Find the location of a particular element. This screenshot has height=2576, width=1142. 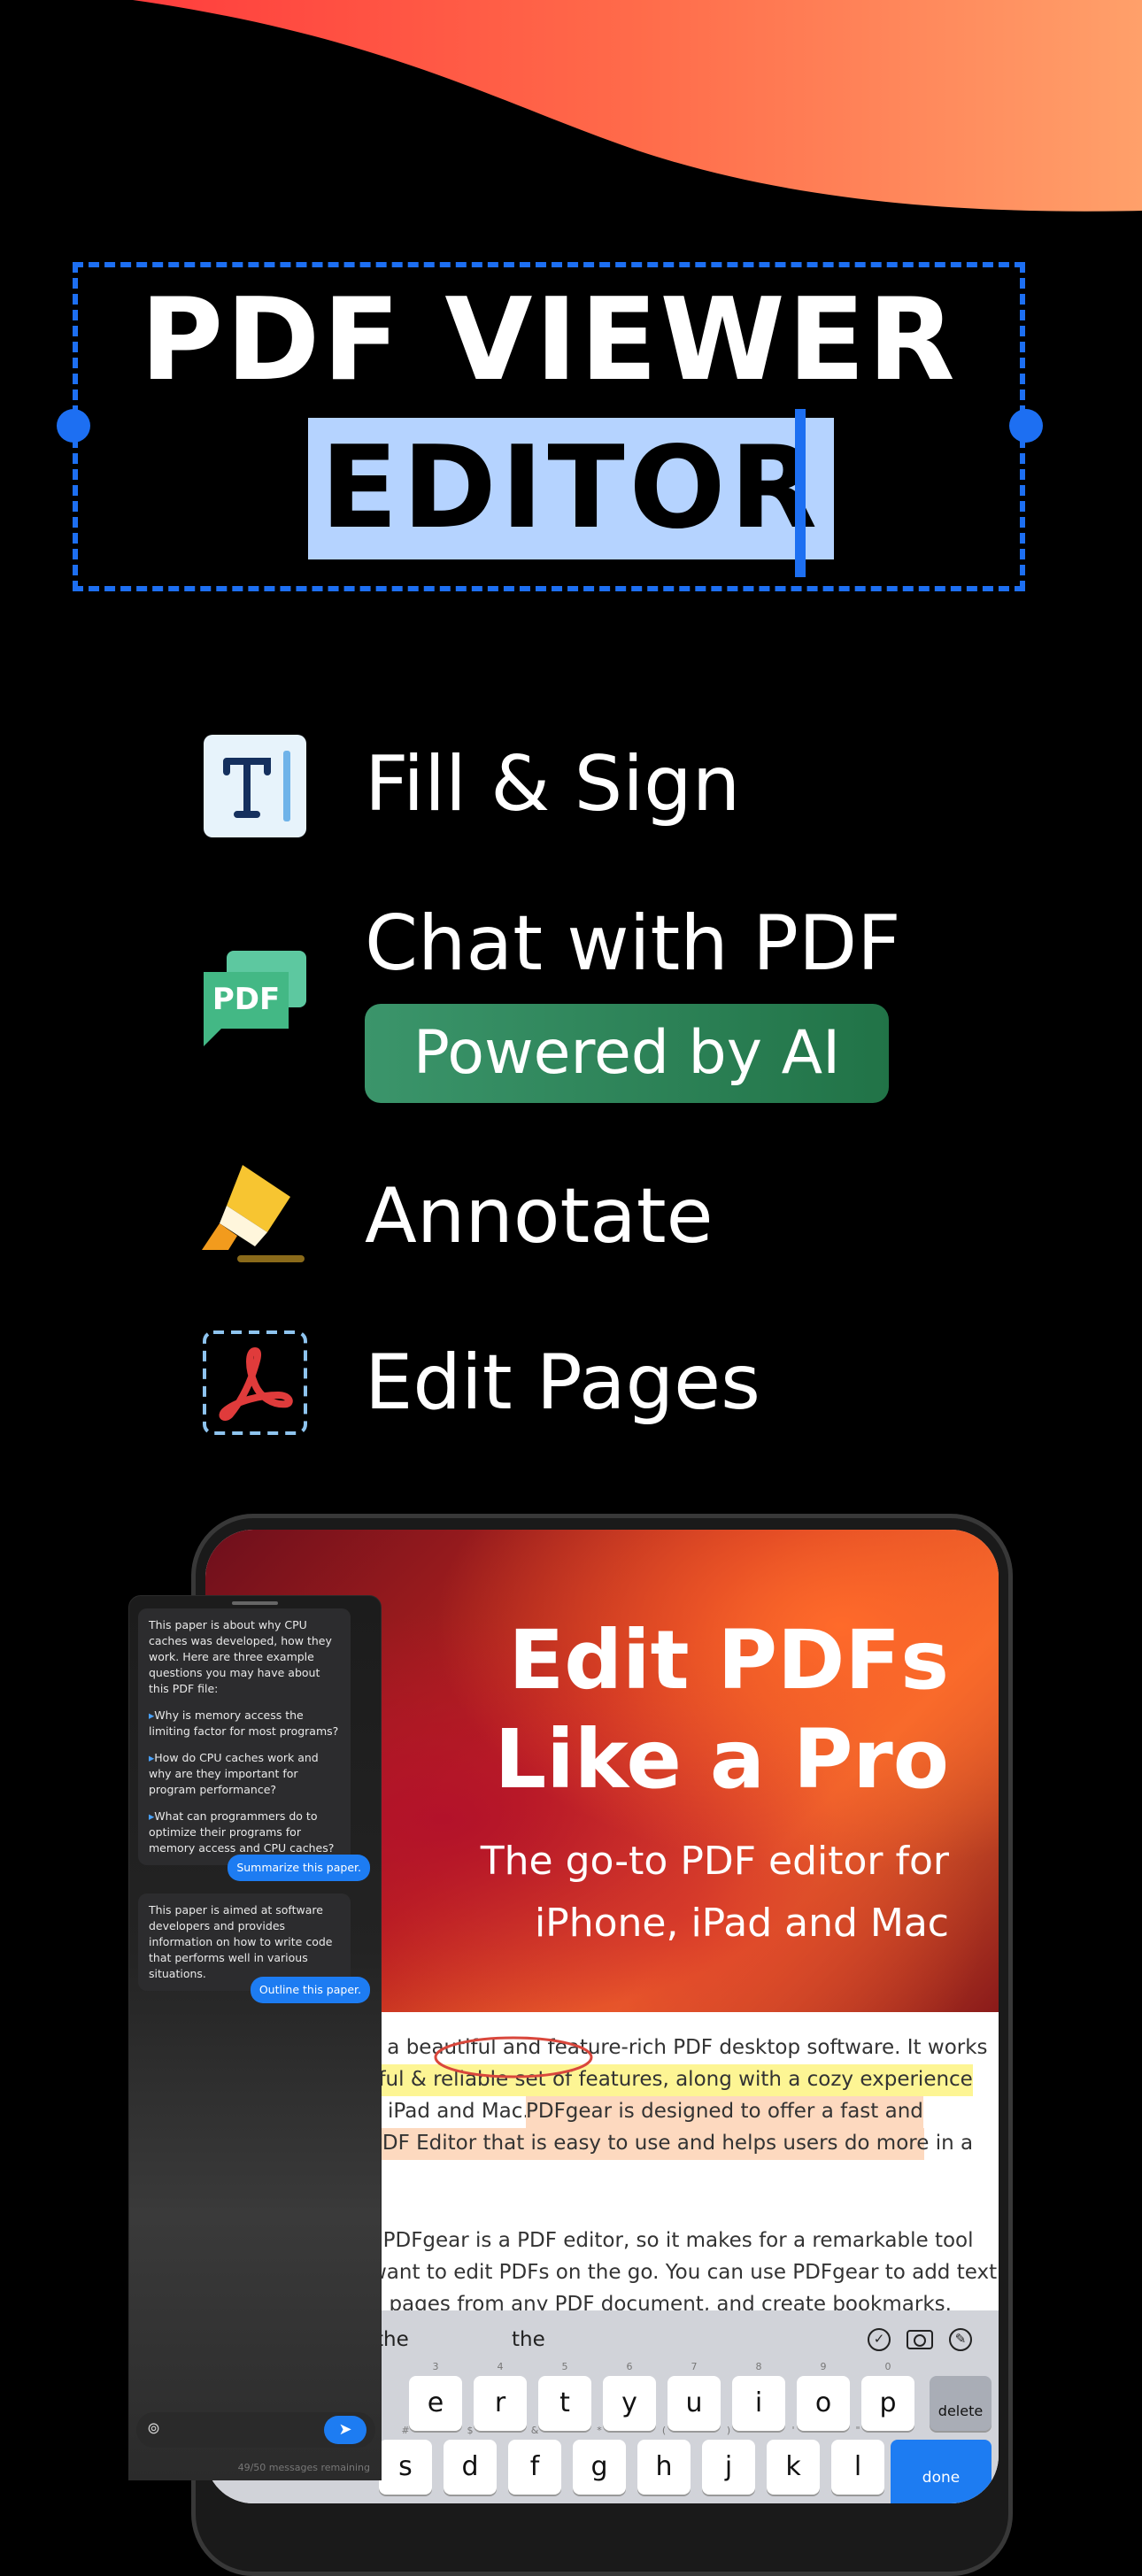

key-5: j) is located at coordinates (728, 2460).